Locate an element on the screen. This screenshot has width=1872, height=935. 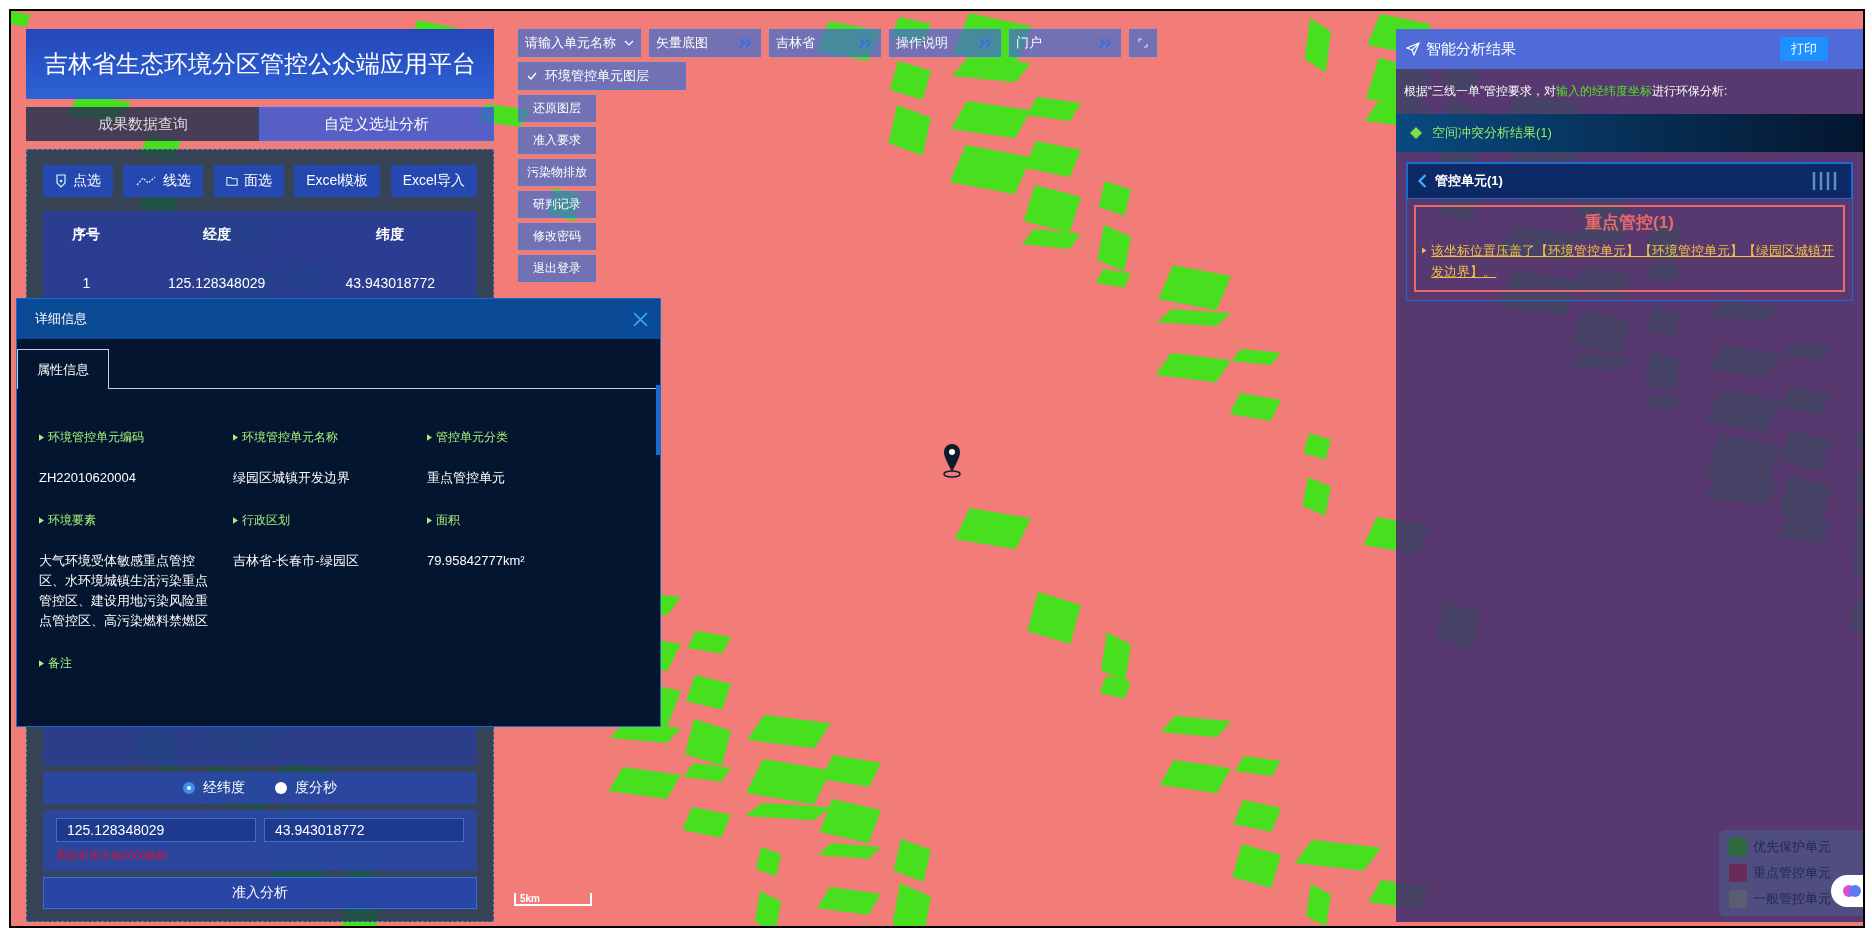
tool-button: Excel导入 is located at coordinates (433, 181).